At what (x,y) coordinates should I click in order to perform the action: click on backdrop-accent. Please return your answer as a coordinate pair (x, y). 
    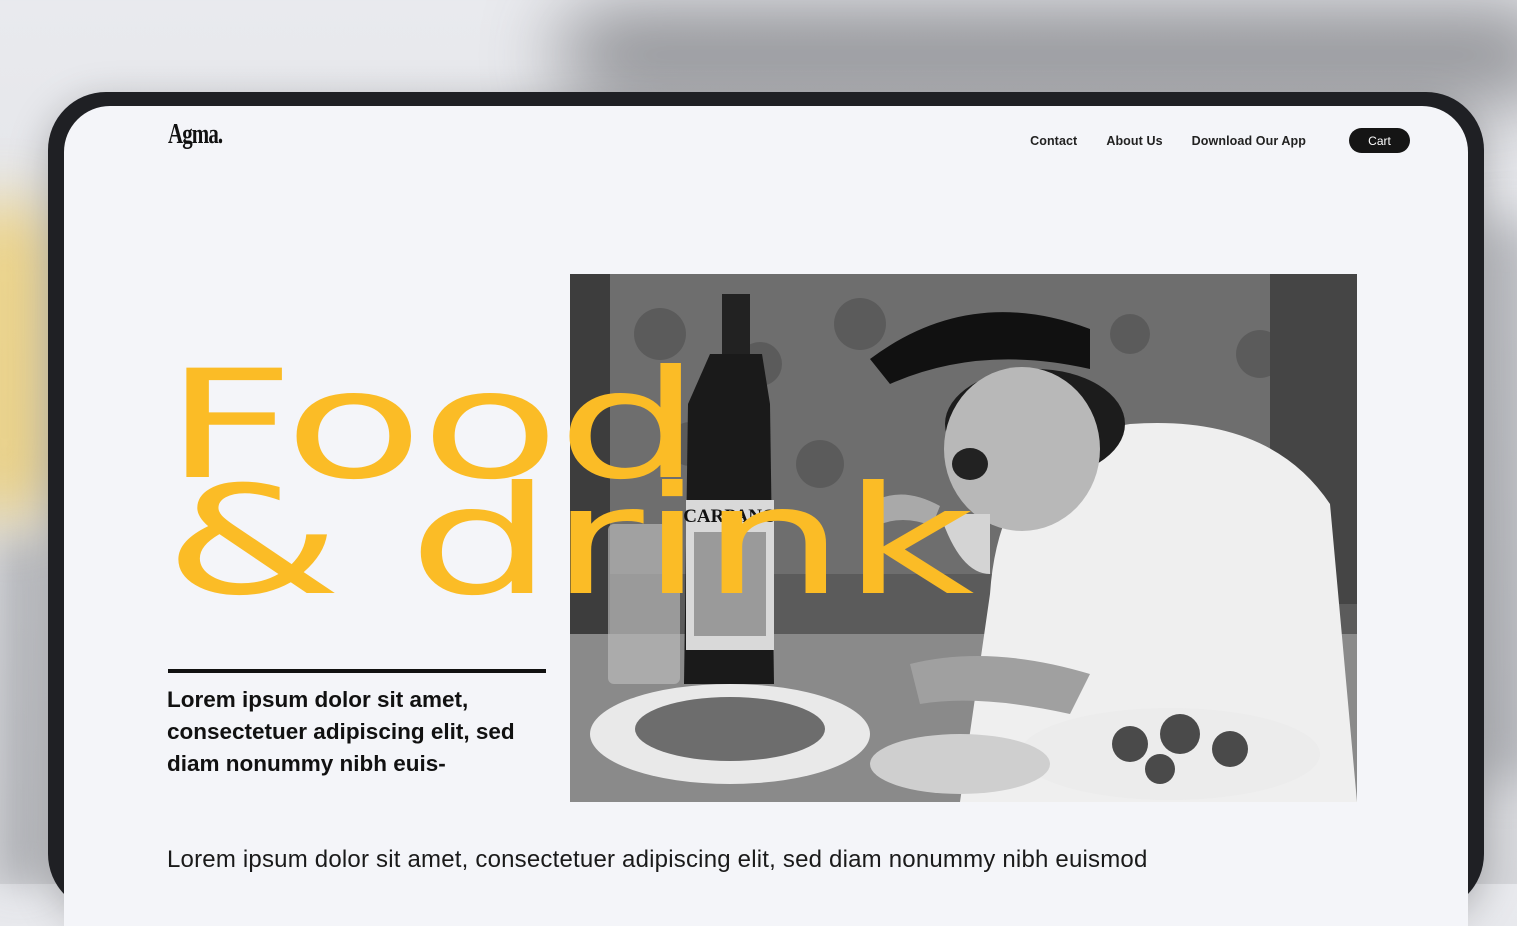
    Looking at the image, I should click on (25, 360).